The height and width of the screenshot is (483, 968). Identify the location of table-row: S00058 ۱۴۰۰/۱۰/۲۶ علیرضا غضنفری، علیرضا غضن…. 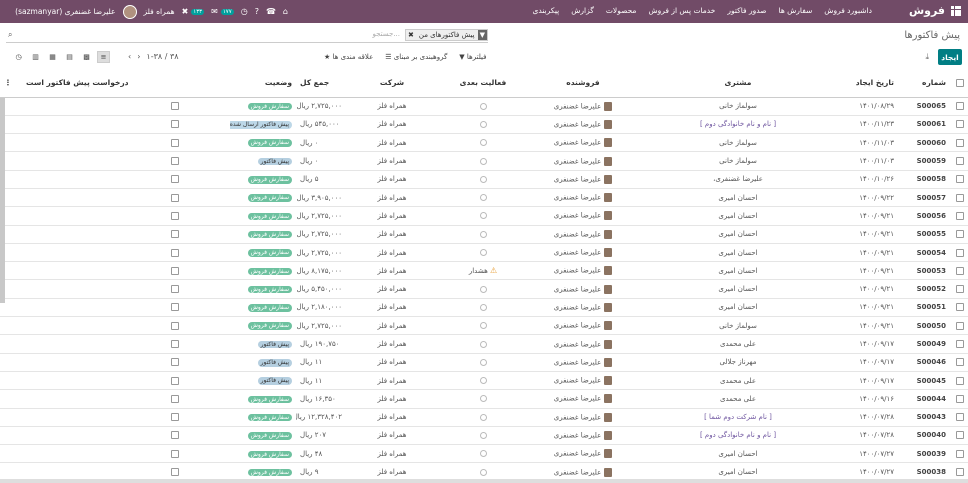
(484, 179).